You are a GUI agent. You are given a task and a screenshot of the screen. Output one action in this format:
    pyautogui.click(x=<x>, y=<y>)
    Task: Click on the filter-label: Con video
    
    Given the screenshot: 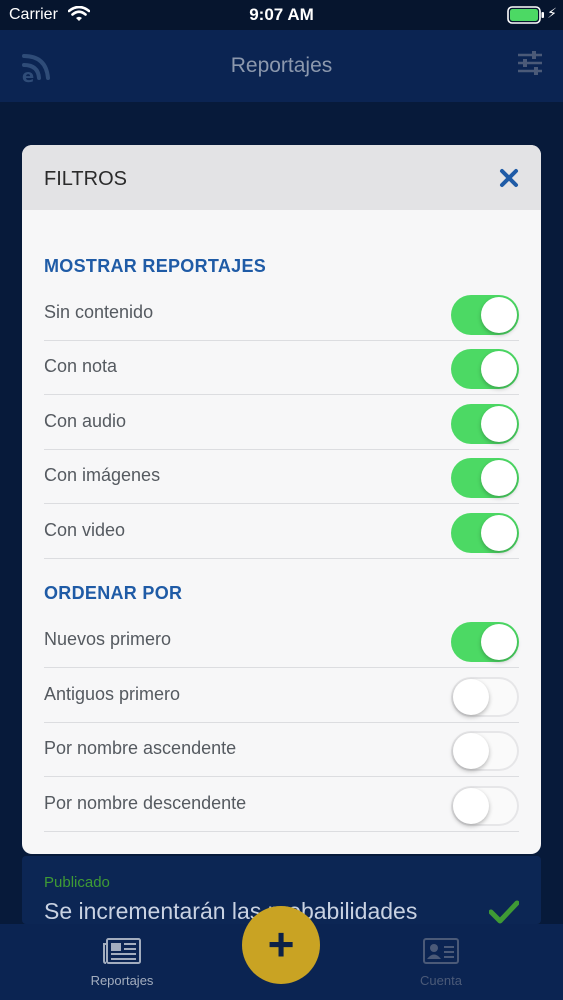 What is the action you would take?
    pyautogui.click(x=85, y=530)
    